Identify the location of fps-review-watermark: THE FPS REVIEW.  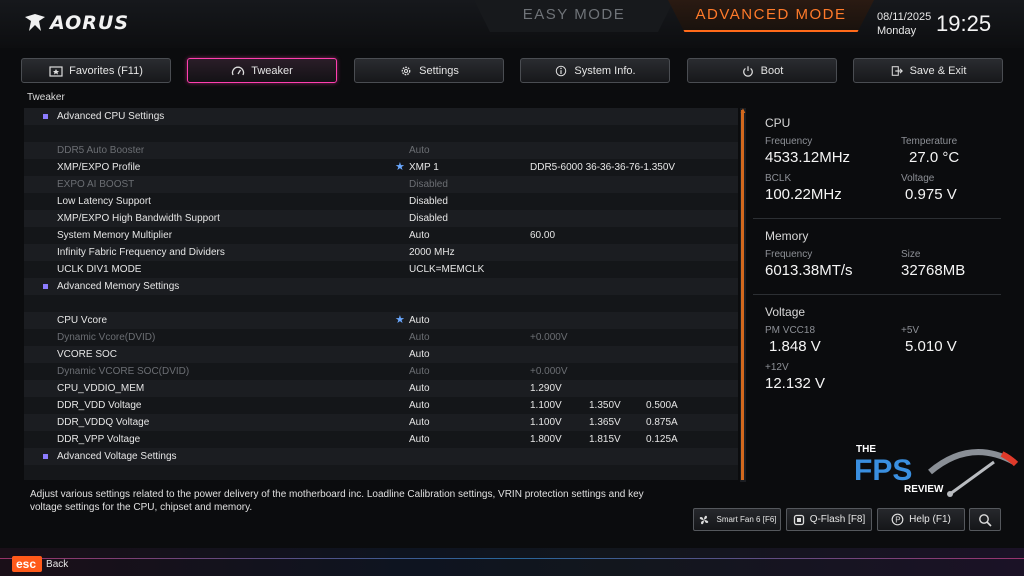
(936, 470).